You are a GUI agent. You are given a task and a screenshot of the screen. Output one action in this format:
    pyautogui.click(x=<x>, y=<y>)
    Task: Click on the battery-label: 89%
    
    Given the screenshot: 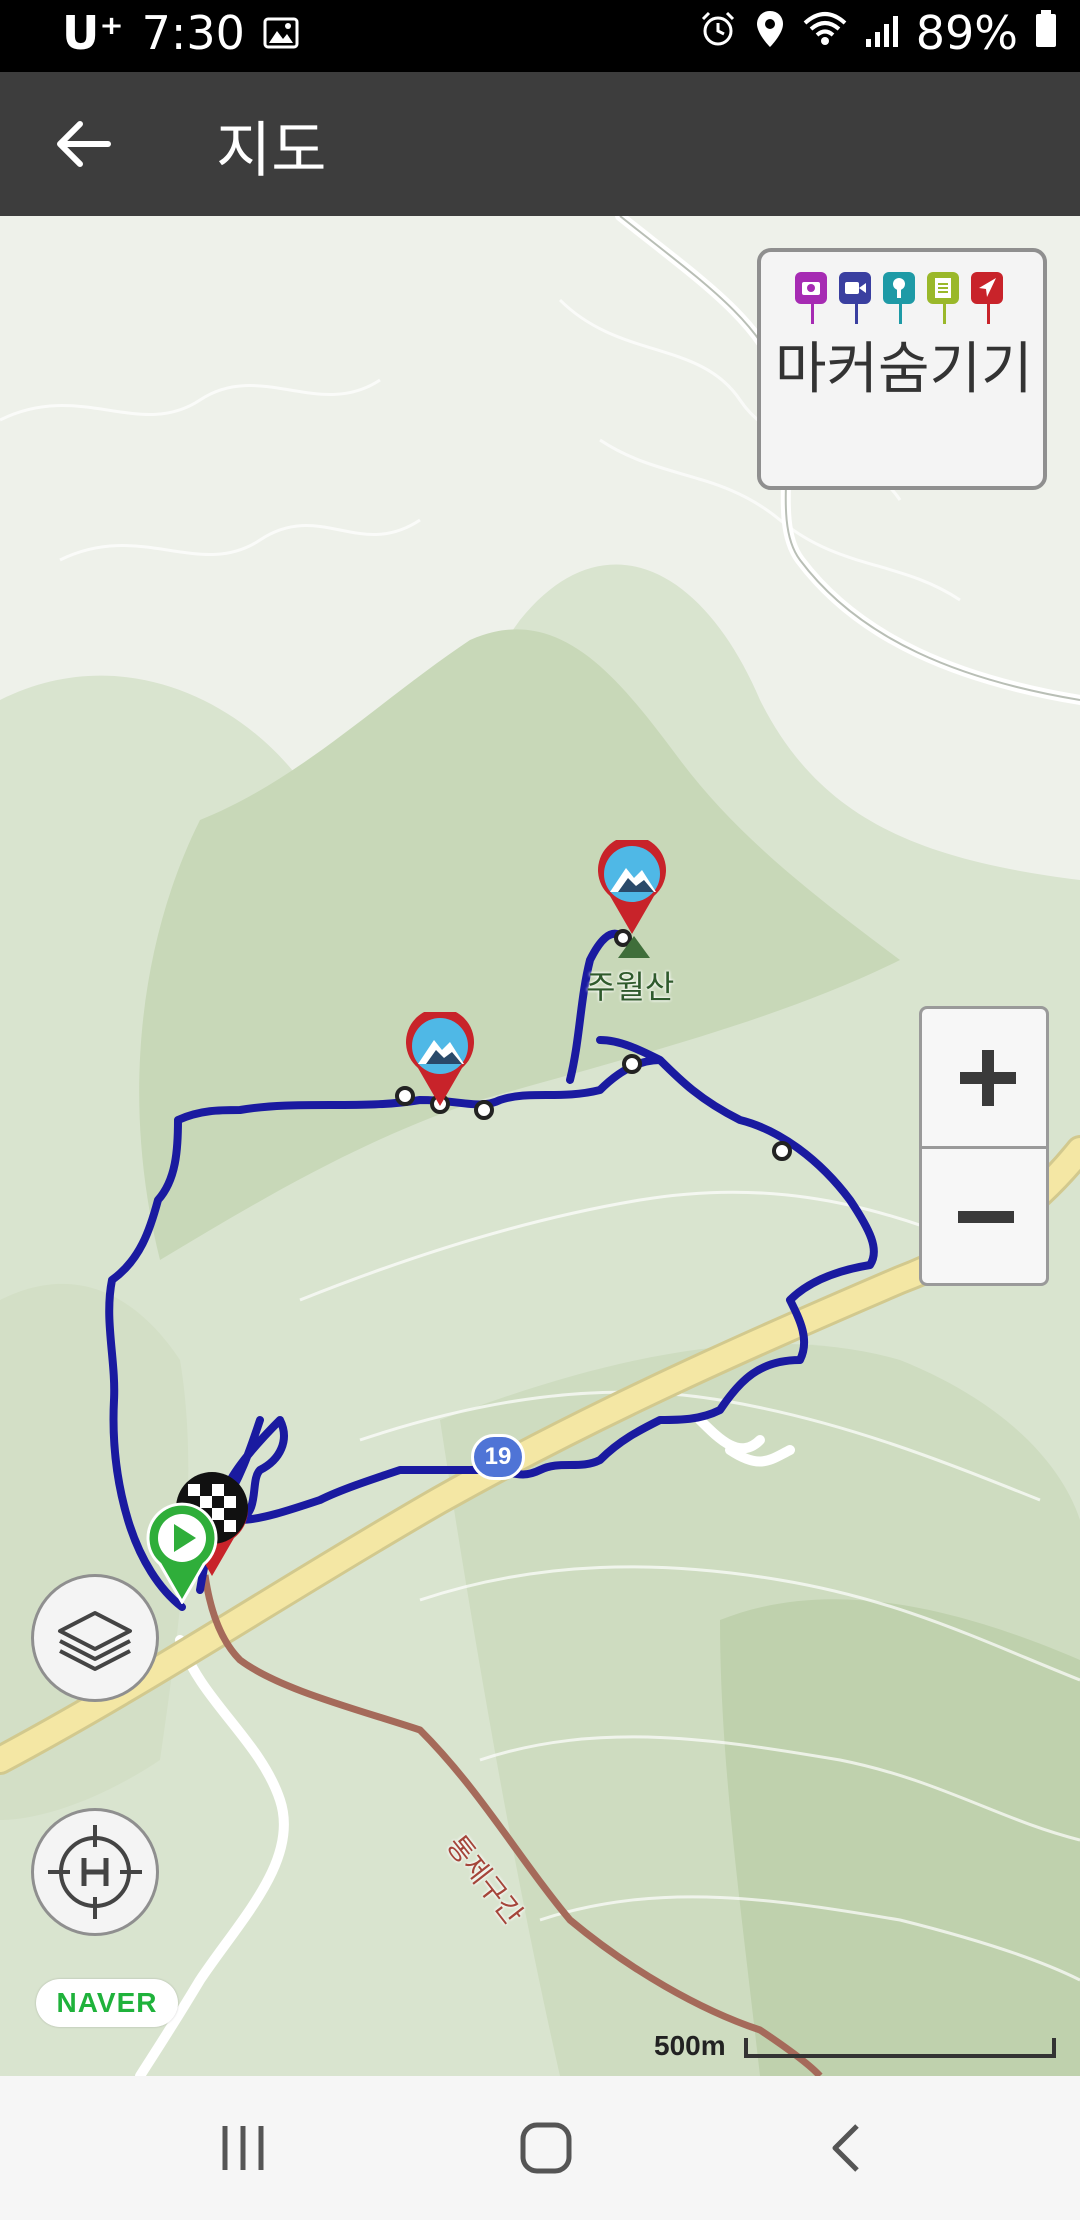 What is the action you would take?
    pyautogui.click(x=966, y=33)
    